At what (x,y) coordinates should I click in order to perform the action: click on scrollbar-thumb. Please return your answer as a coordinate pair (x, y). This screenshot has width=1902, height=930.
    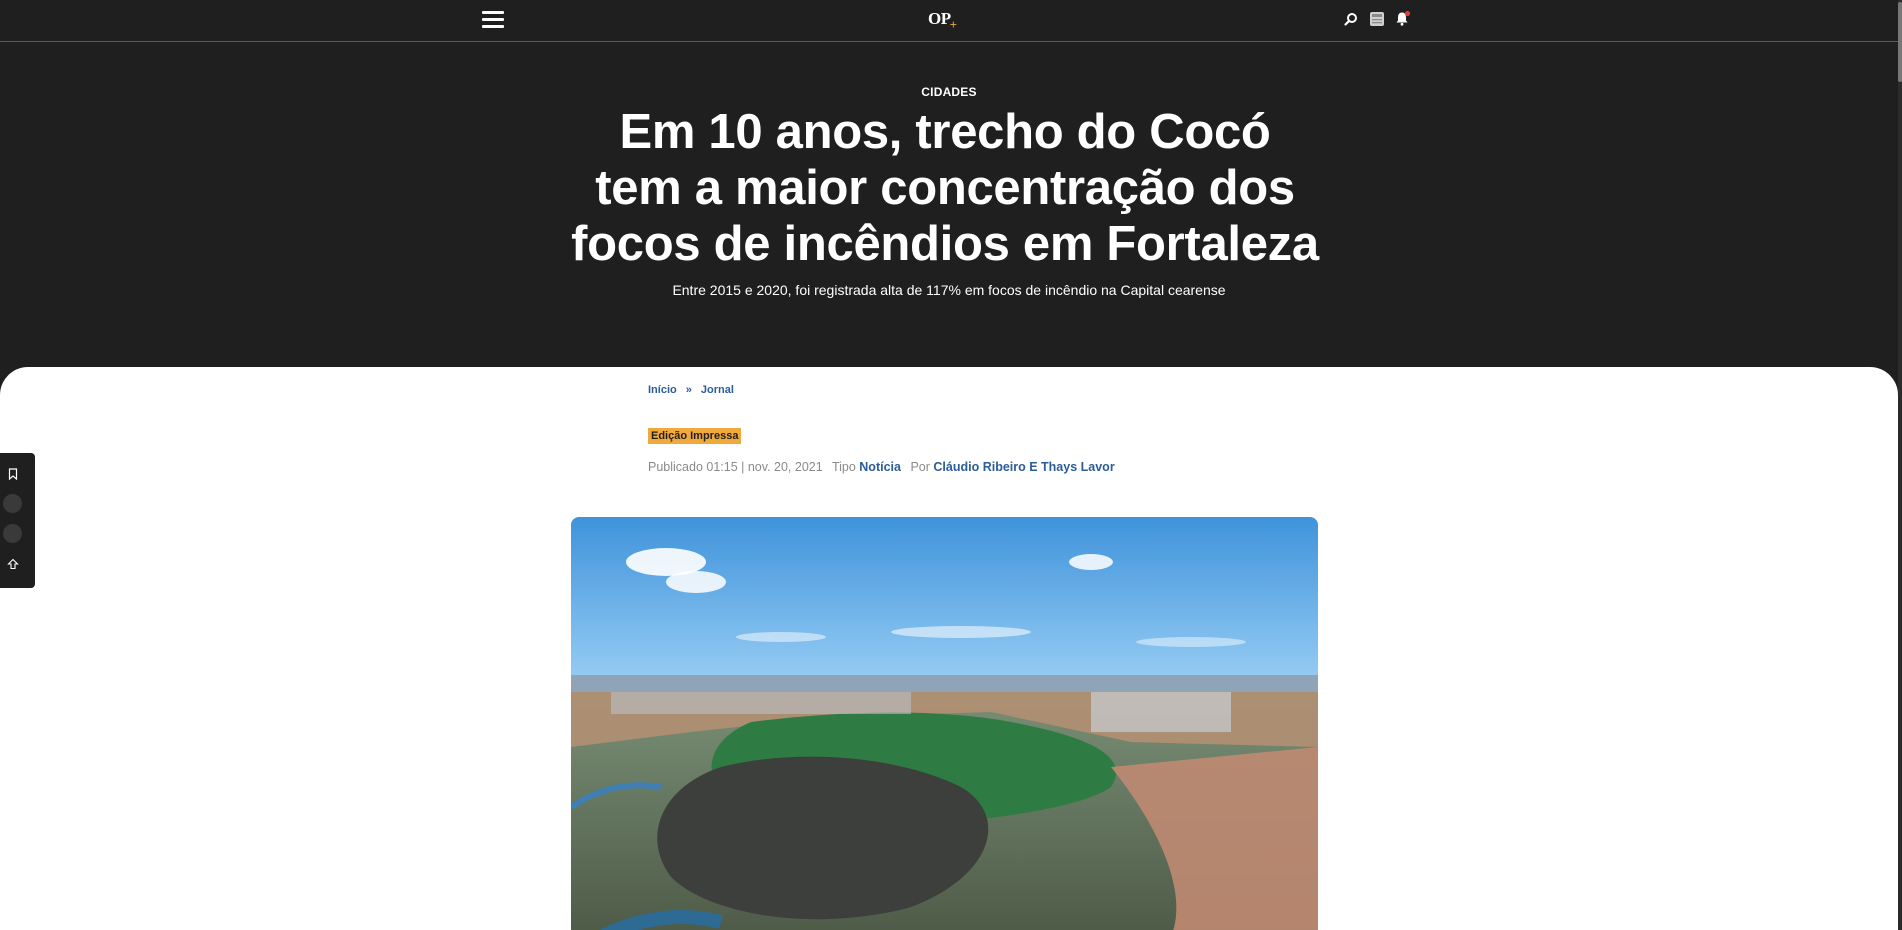
    Looking at the image, I should click on (1900, 42).